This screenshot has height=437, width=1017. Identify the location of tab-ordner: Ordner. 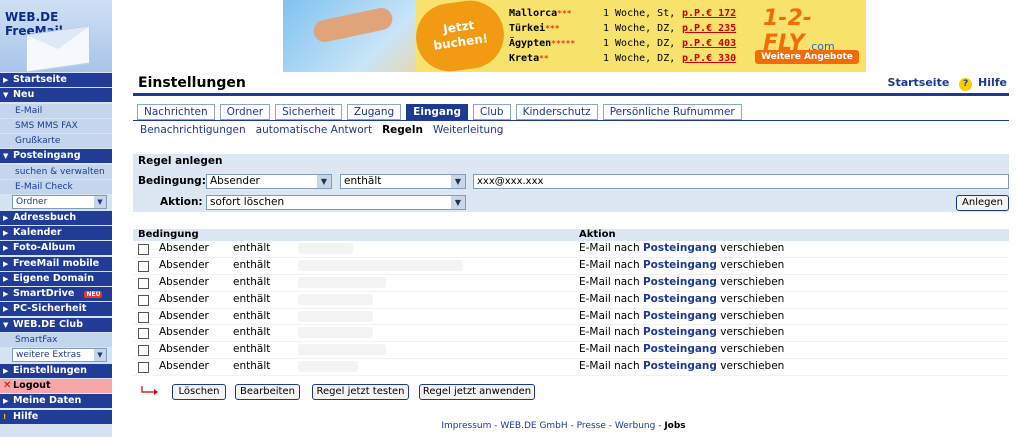
(245, 112).